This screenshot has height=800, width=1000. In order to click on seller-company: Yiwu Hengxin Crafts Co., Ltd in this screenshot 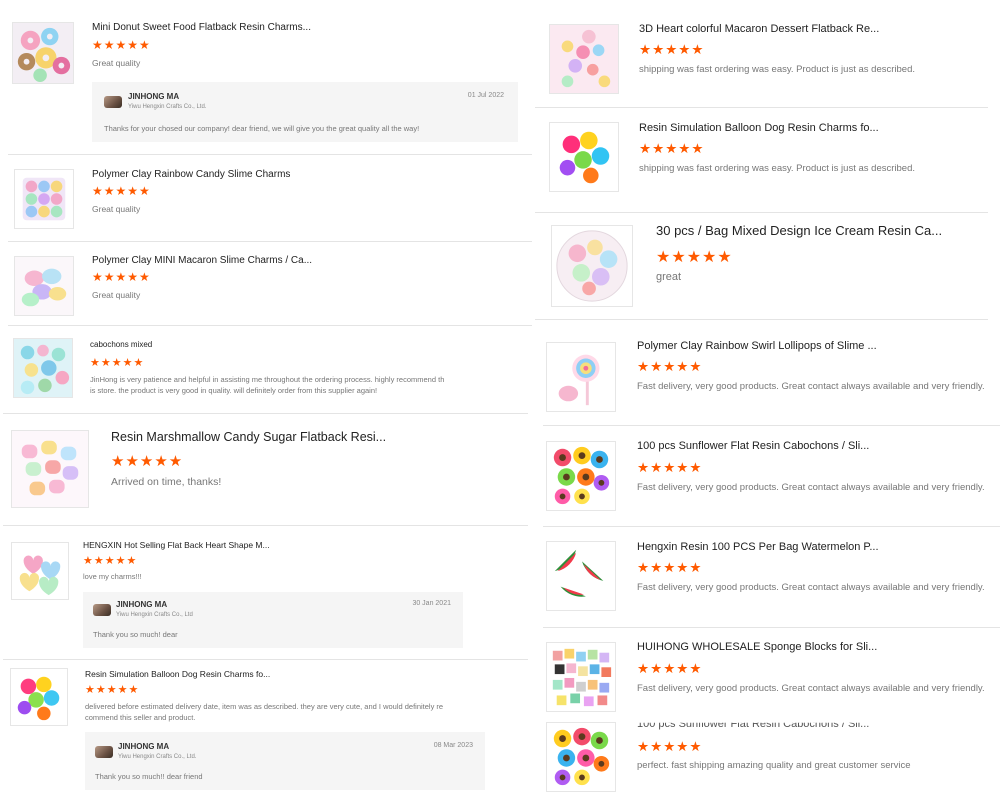, I will do `click(154, 615)`.